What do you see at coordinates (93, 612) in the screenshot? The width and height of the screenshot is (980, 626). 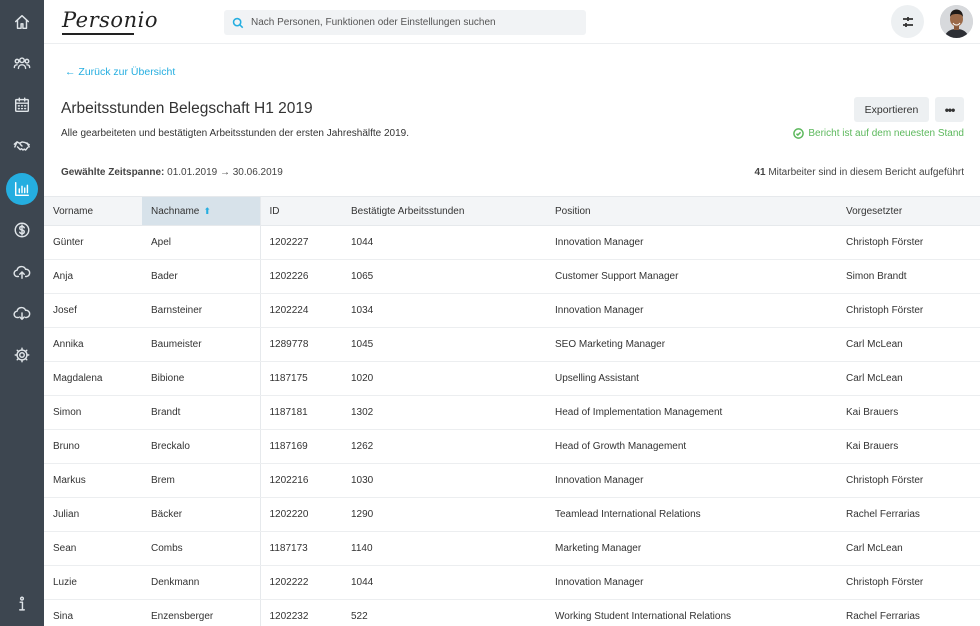 I see `cell-vorname: Sina` at bounding box center [93, 612].